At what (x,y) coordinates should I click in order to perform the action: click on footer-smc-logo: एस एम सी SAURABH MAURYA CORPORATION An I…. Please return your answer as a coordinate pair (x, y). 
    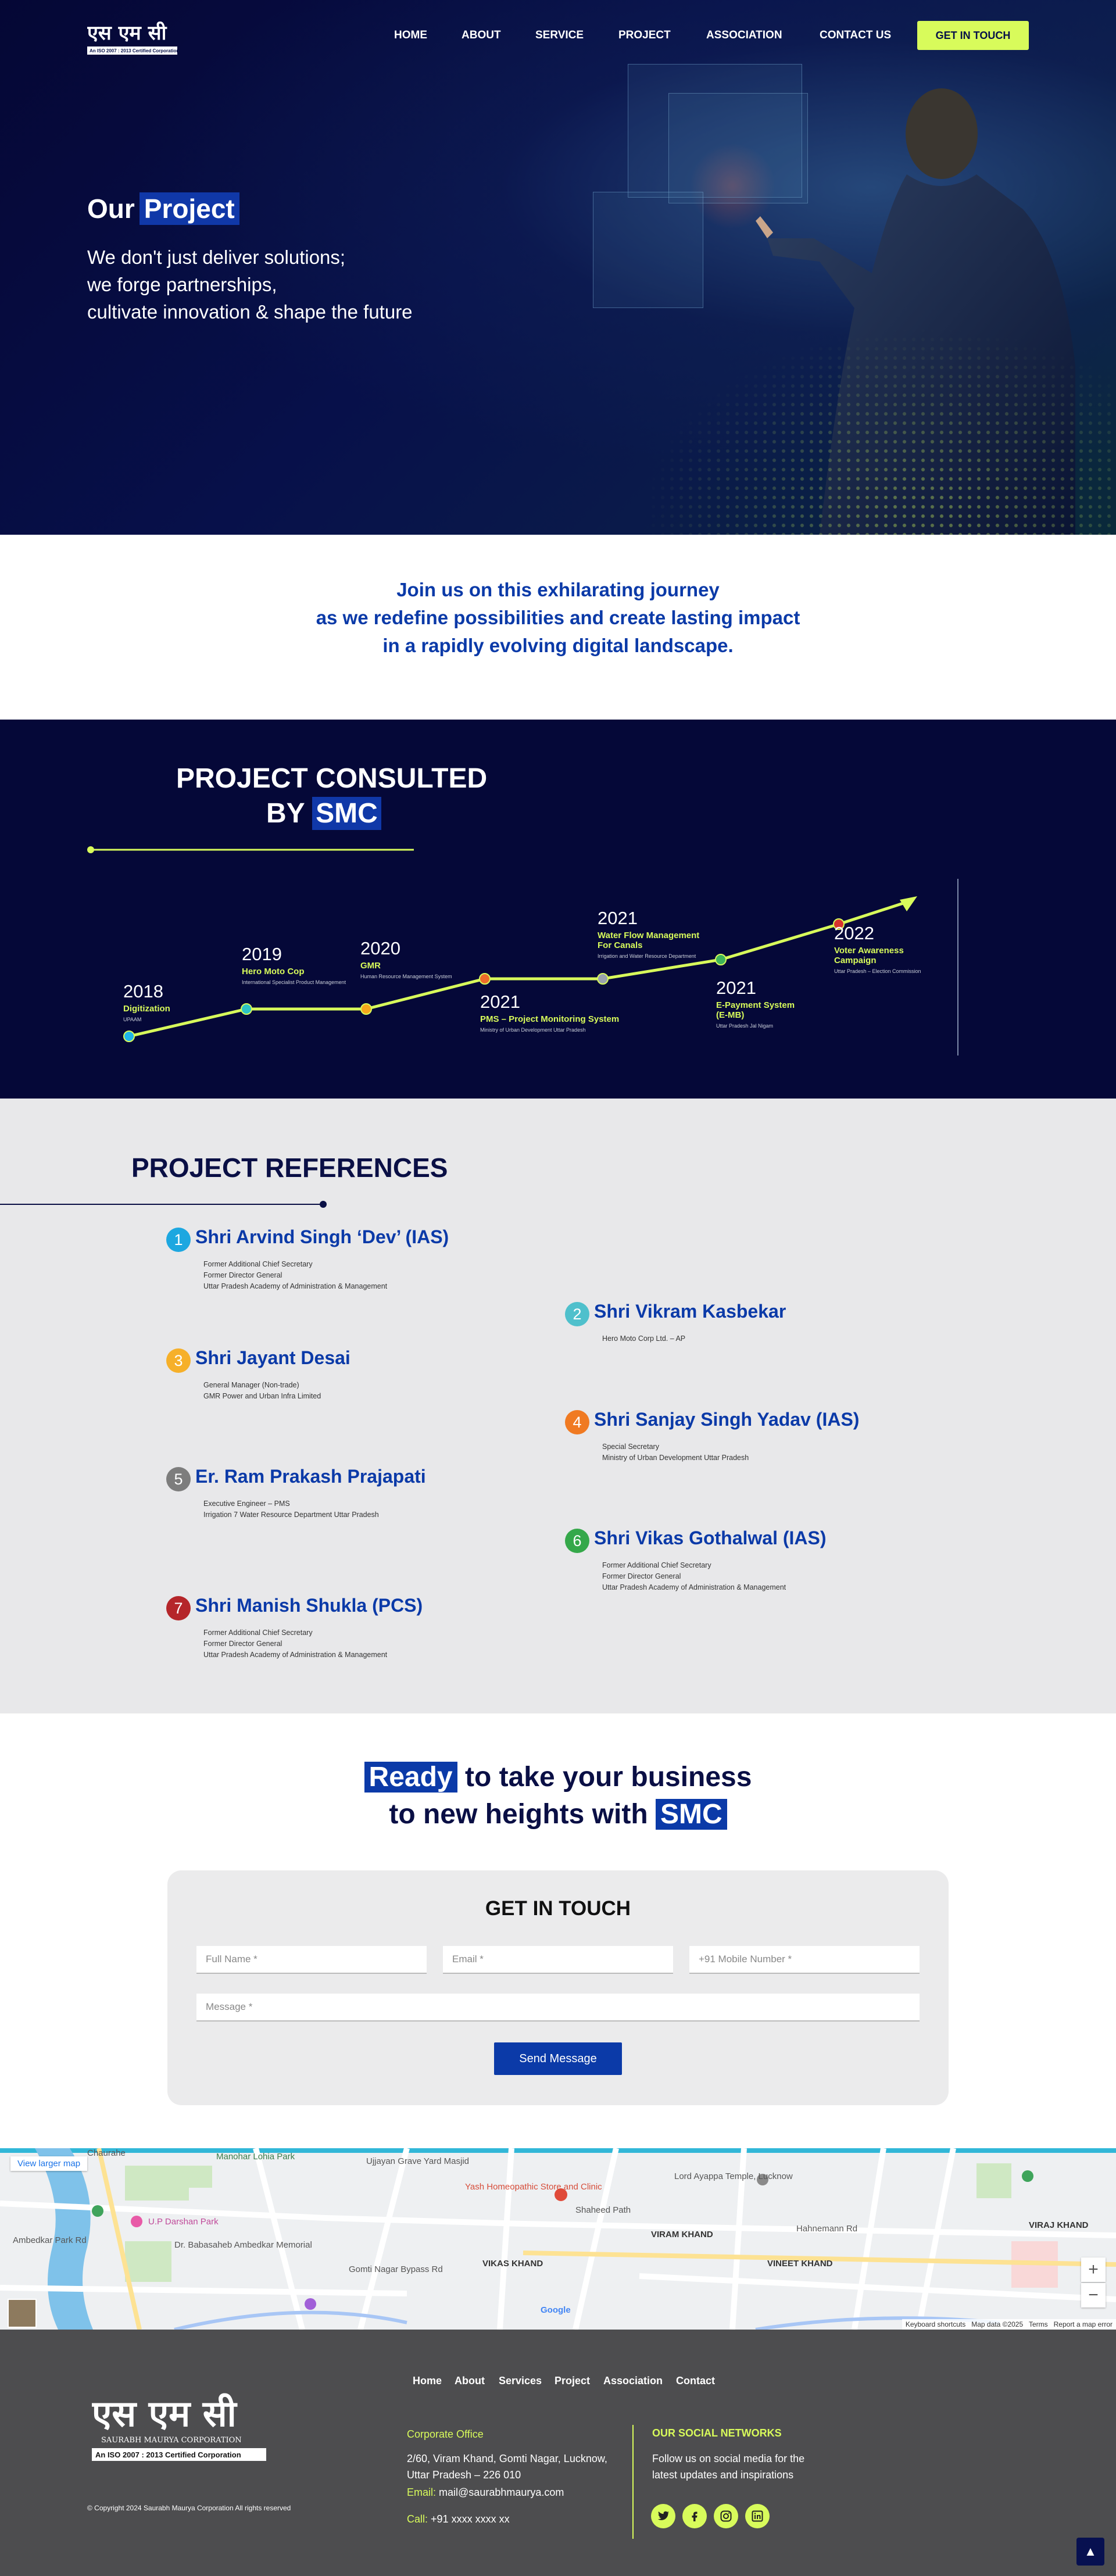
    Looking at the image, I should click on (179, 2428).